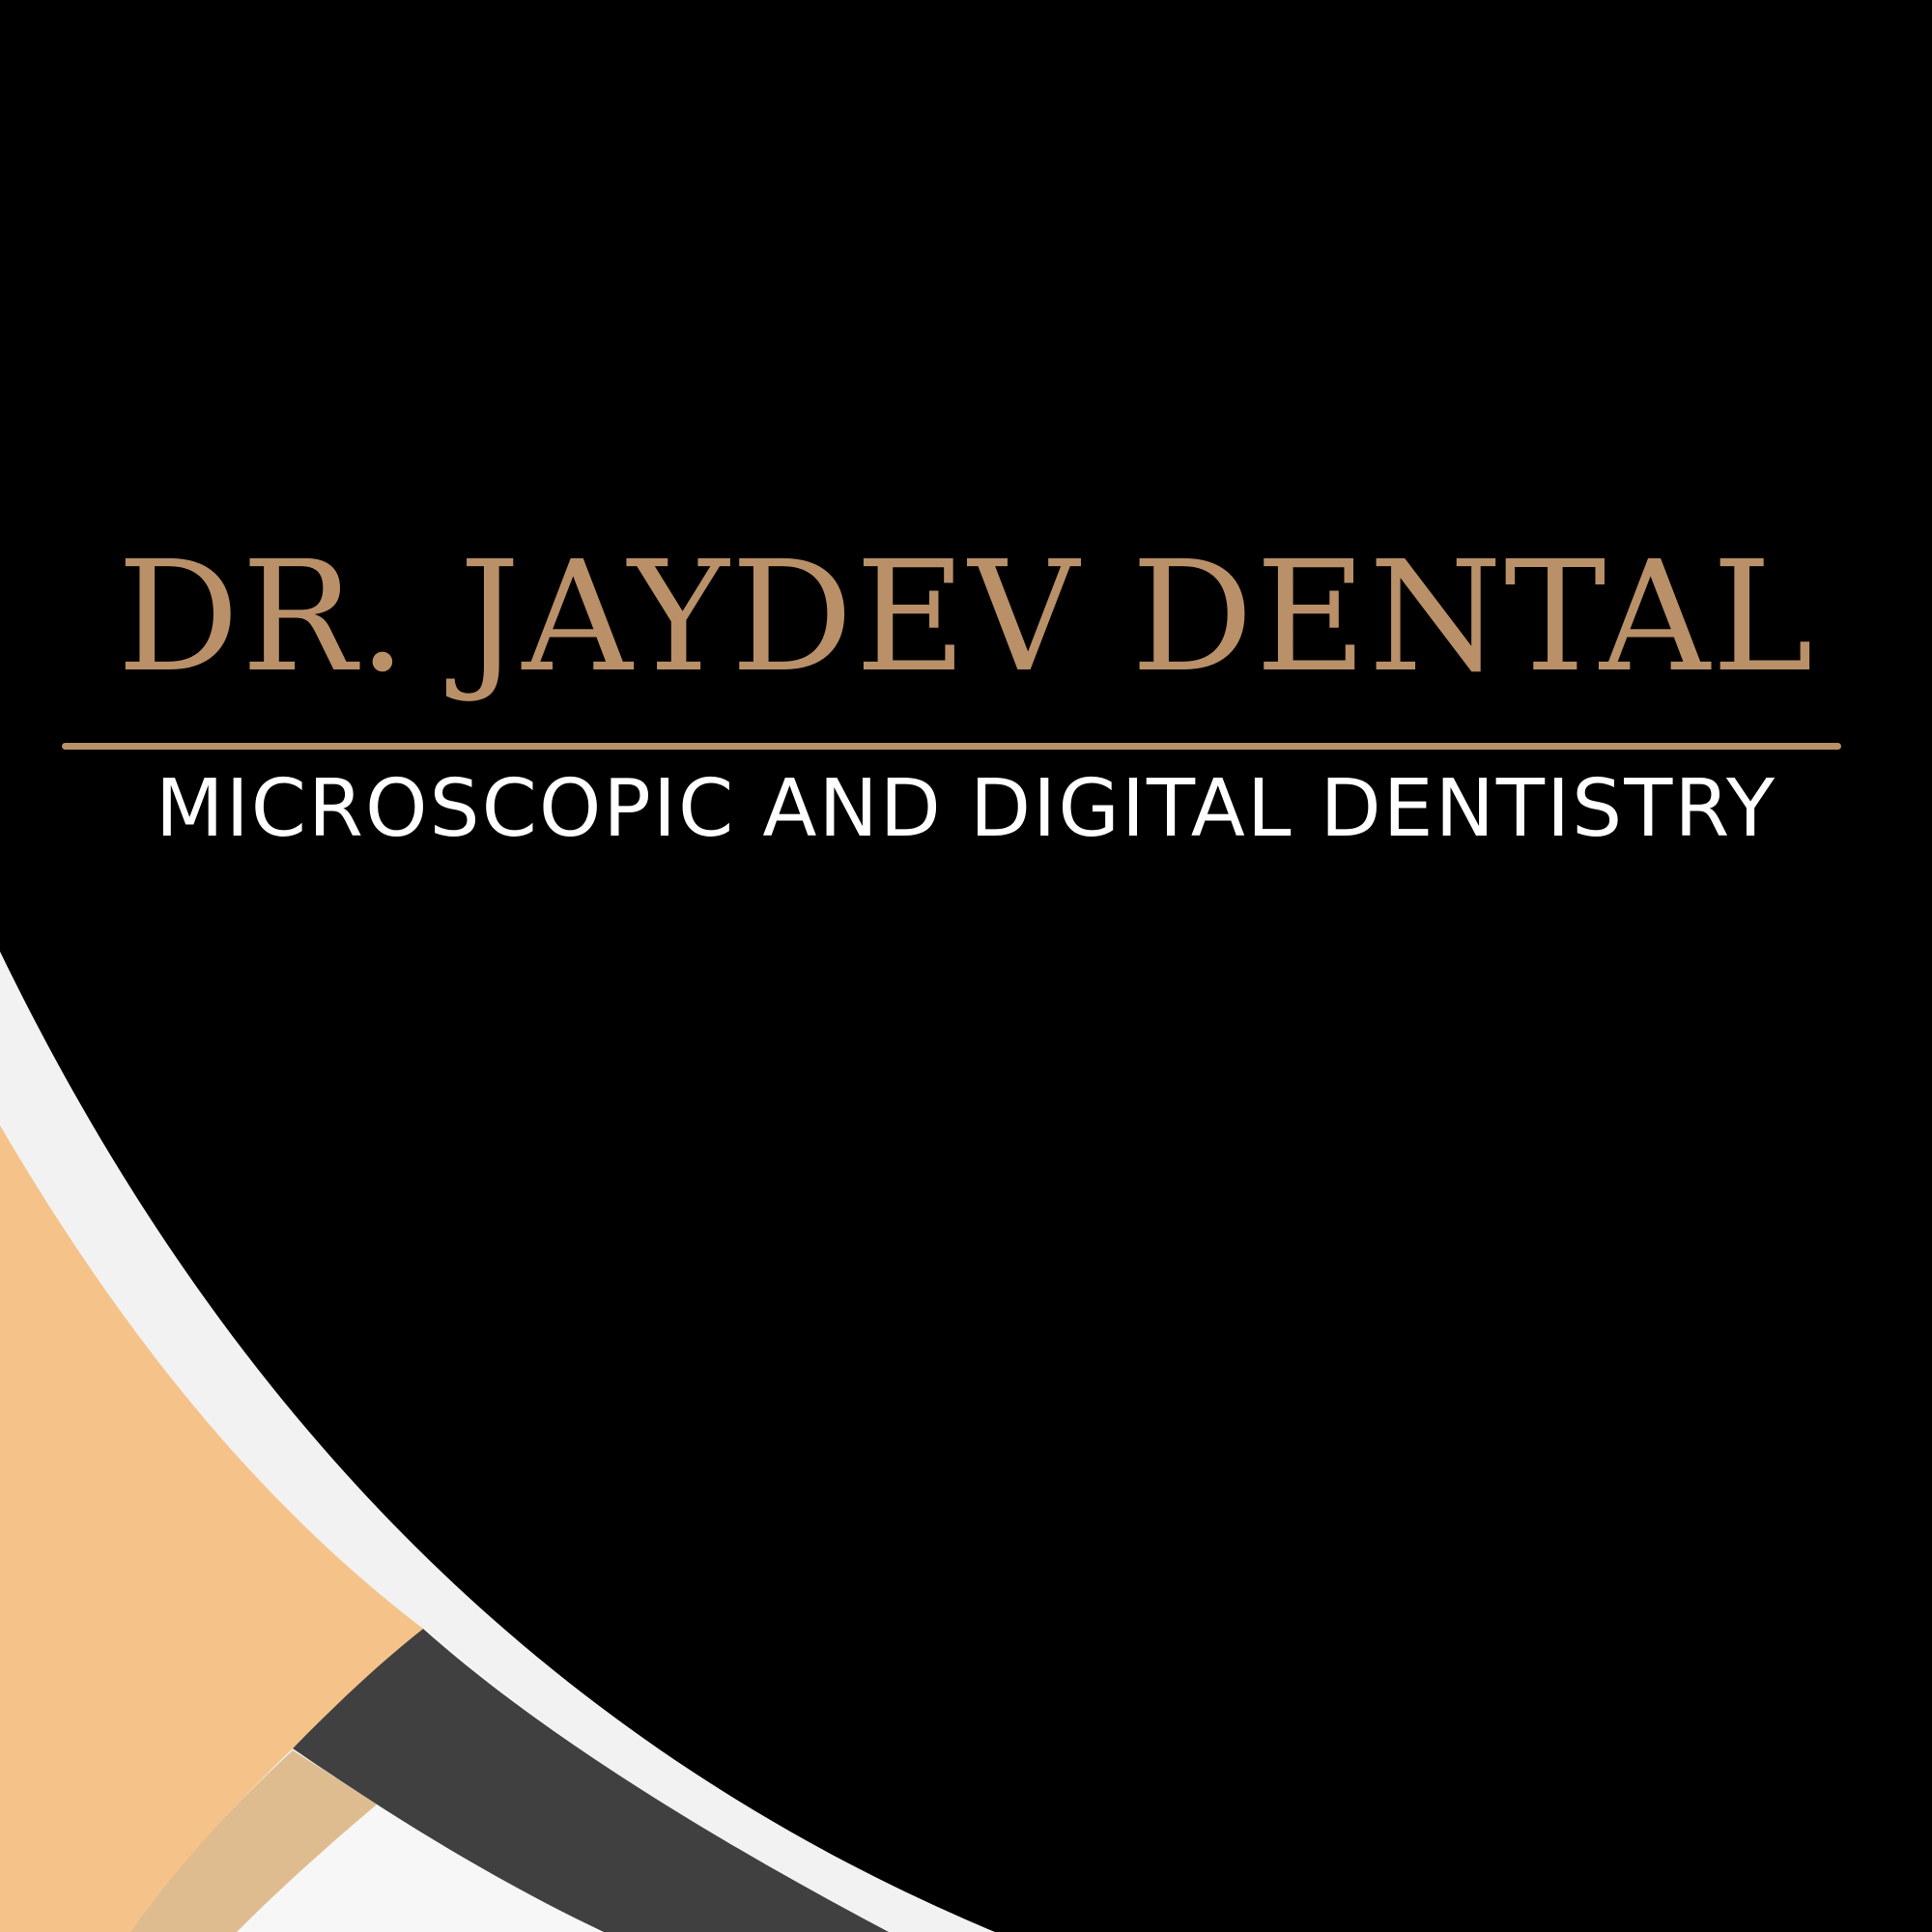 This screenshot has width=1932, height=1932. Describe the element at coordinates (951, 746) in the screenshot. I see `gold-divider-line` at that location.